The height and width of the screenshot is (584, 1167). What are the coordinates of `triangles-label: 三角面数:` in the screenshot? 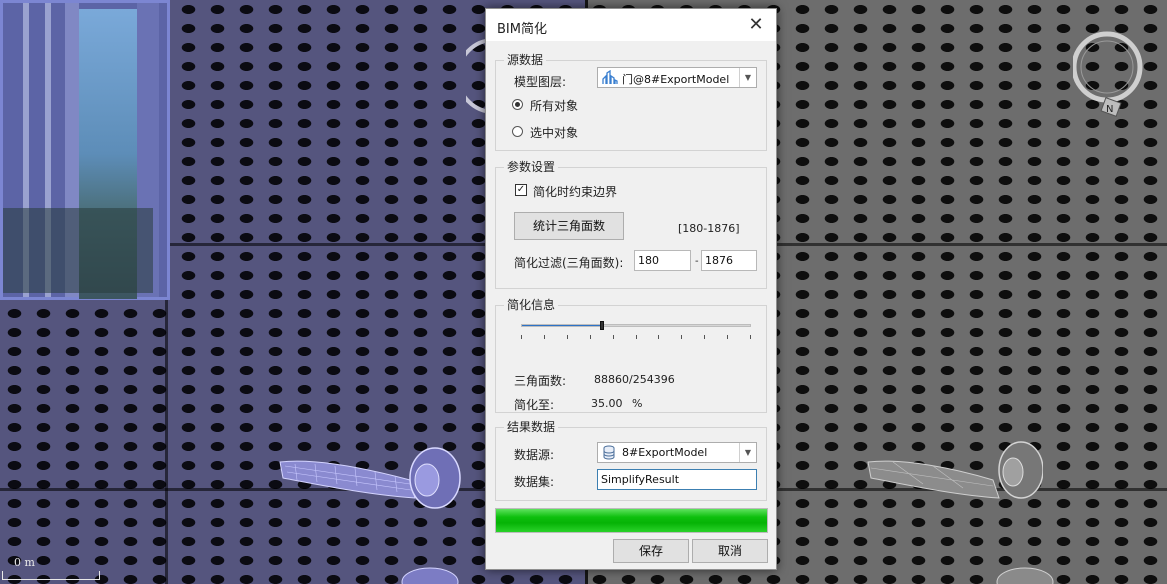 It's located at (540, 381).